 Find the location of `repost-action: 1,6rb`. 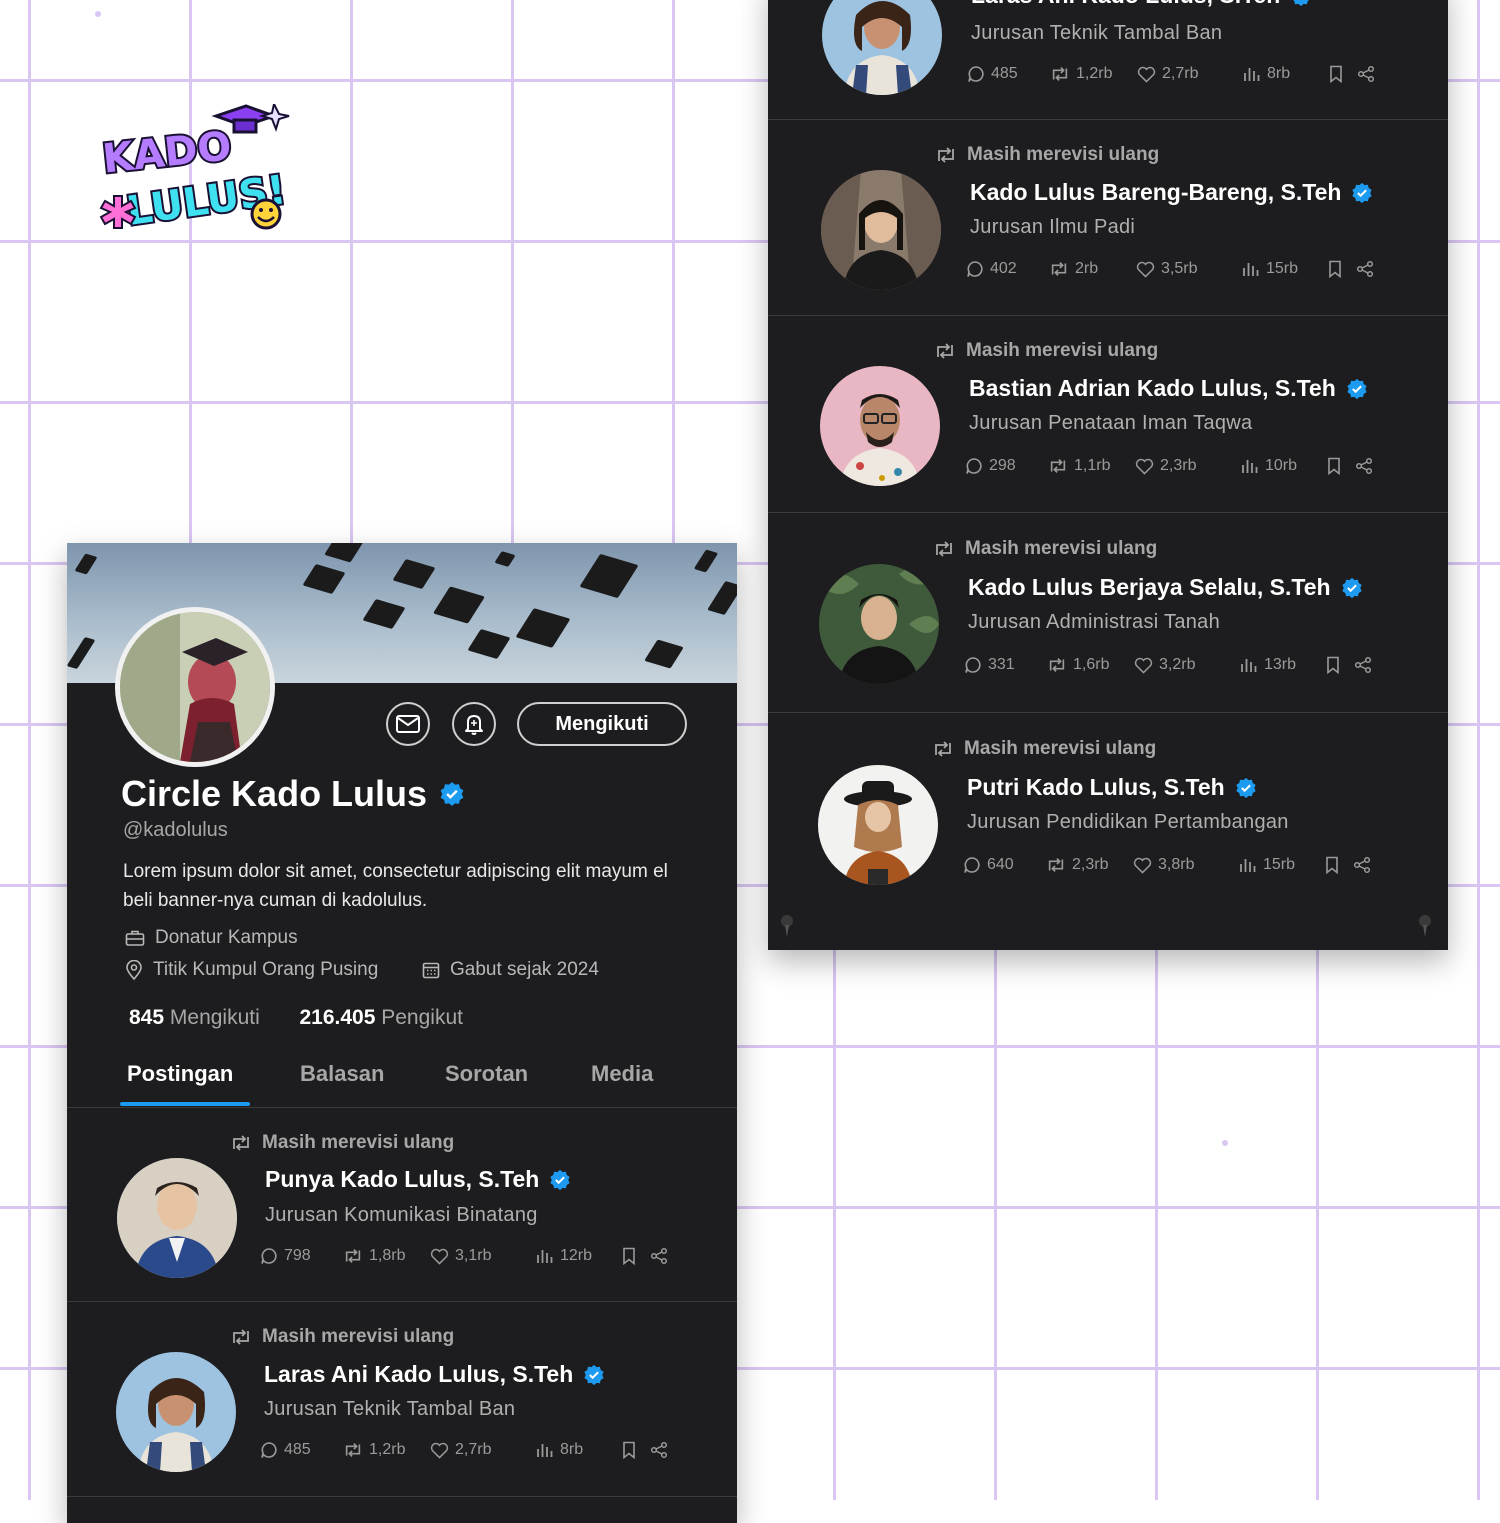

repost-action: 1,6rb is located at coordinates (1078, 665).